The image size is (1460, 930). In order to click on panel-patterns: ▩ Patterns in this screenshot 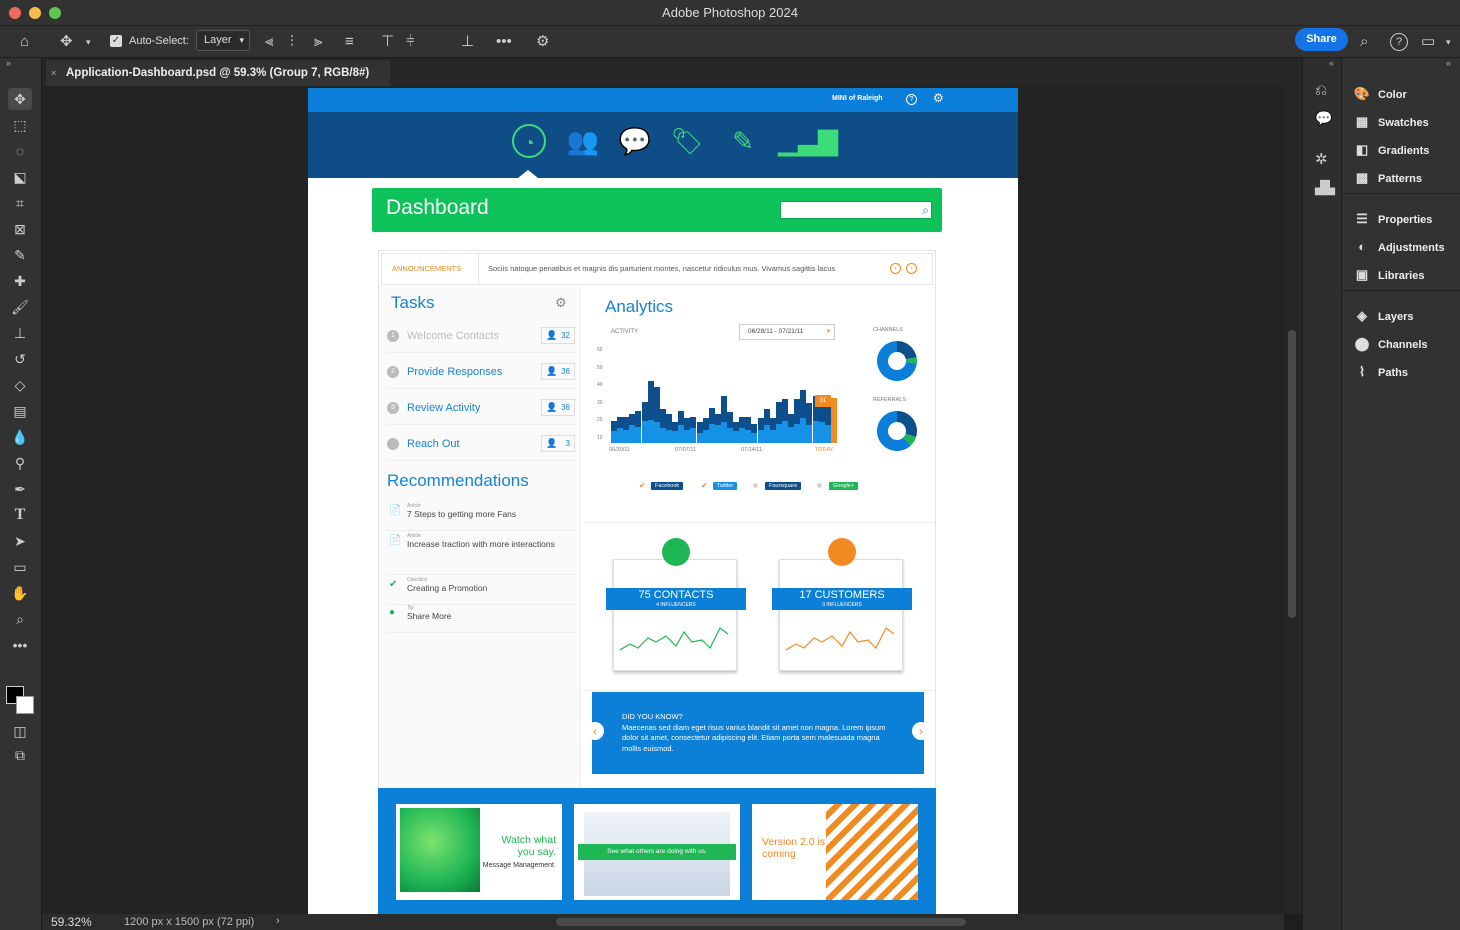, I will do `click(1406, 178)`.